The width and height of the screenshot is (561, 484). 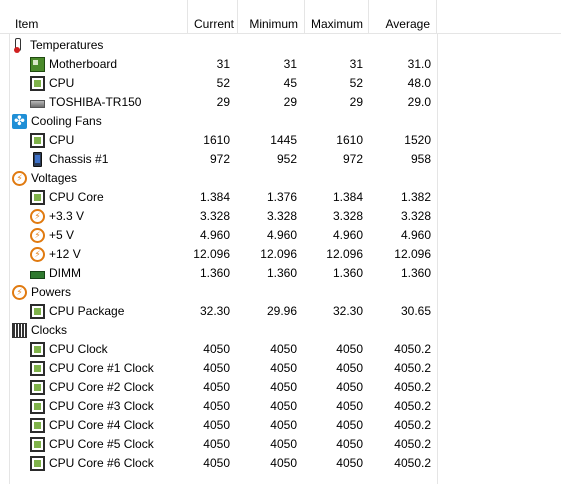 What do you see at coordinates (101, 425) in the screenshot?
I see `sensor-name: CPU Core #4 Clock` at bounding box center [101, 425].